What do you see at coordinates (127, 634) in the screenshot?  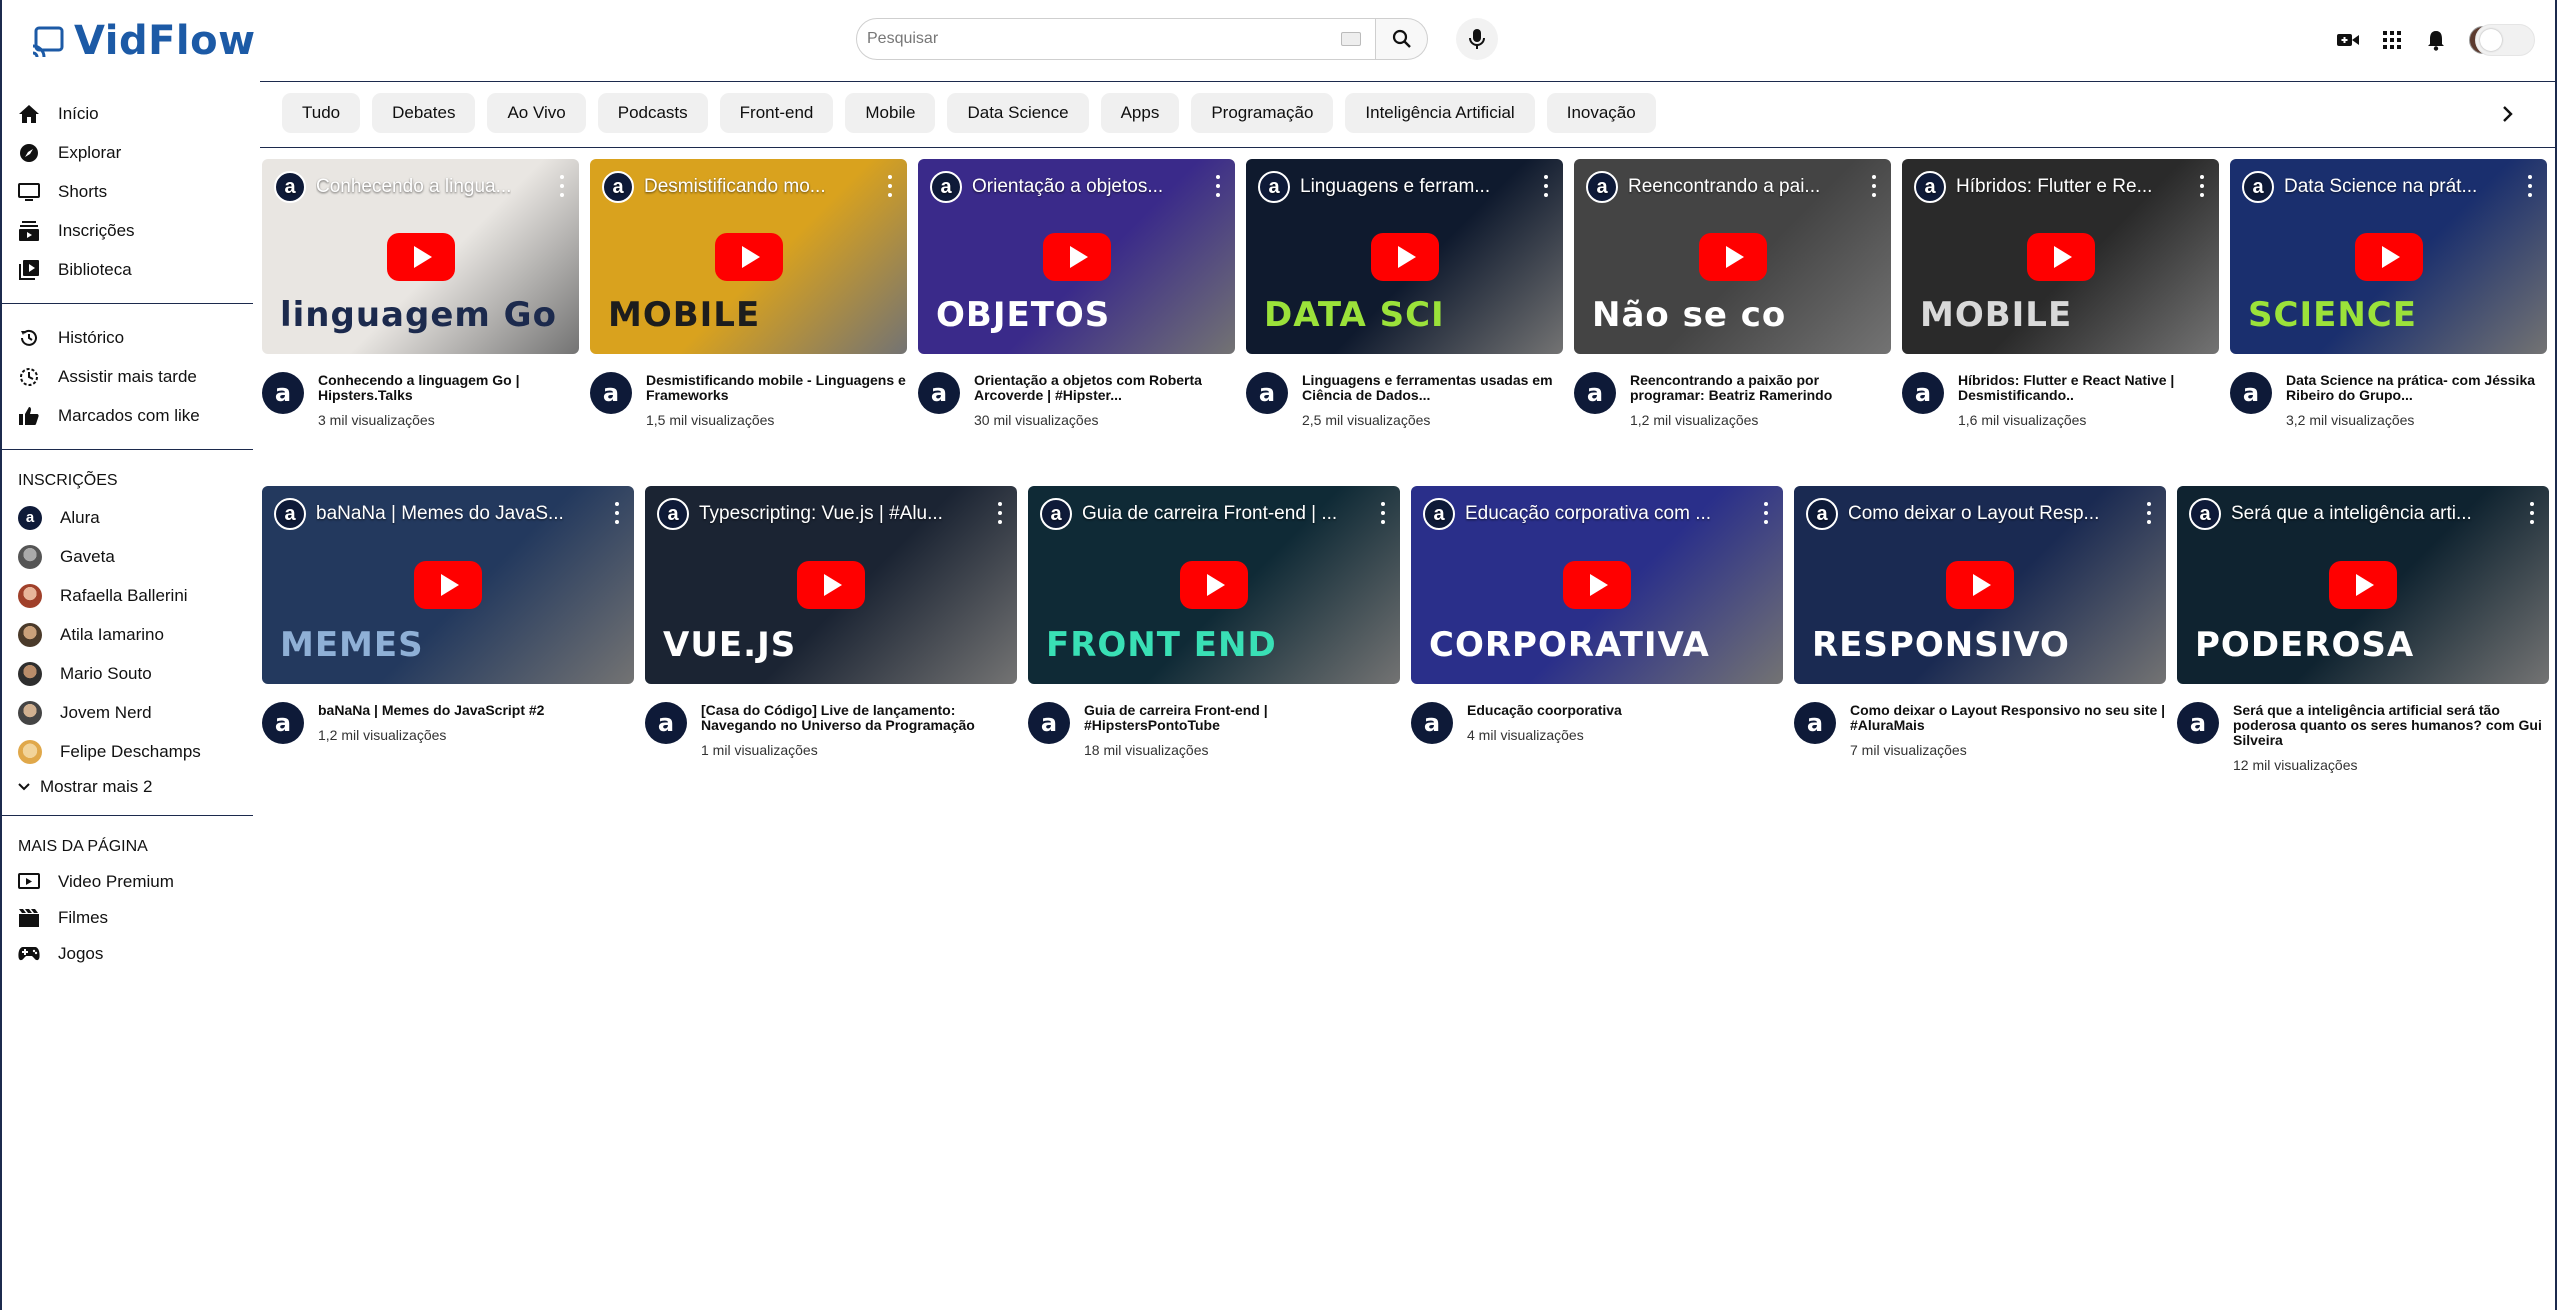 I see `sidebar-subscription-atila-iamarino: Atila Iamarino` at bounding box center [127, 634].